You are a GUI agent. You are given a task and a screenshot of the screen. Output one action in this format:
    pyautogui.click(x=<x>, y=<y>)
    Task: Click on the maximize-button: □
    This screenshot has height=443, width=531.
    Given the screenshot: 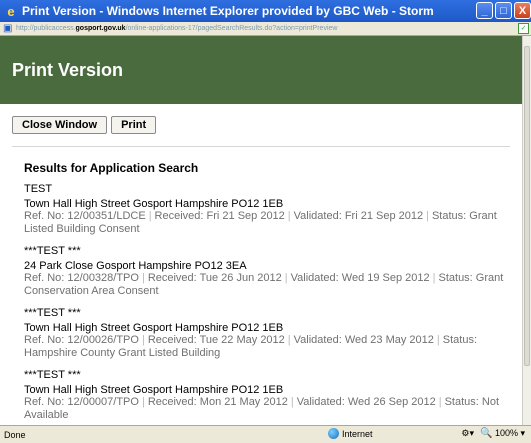 What is the action you would take?
    pyautogui.click(x=503, y=10)
    